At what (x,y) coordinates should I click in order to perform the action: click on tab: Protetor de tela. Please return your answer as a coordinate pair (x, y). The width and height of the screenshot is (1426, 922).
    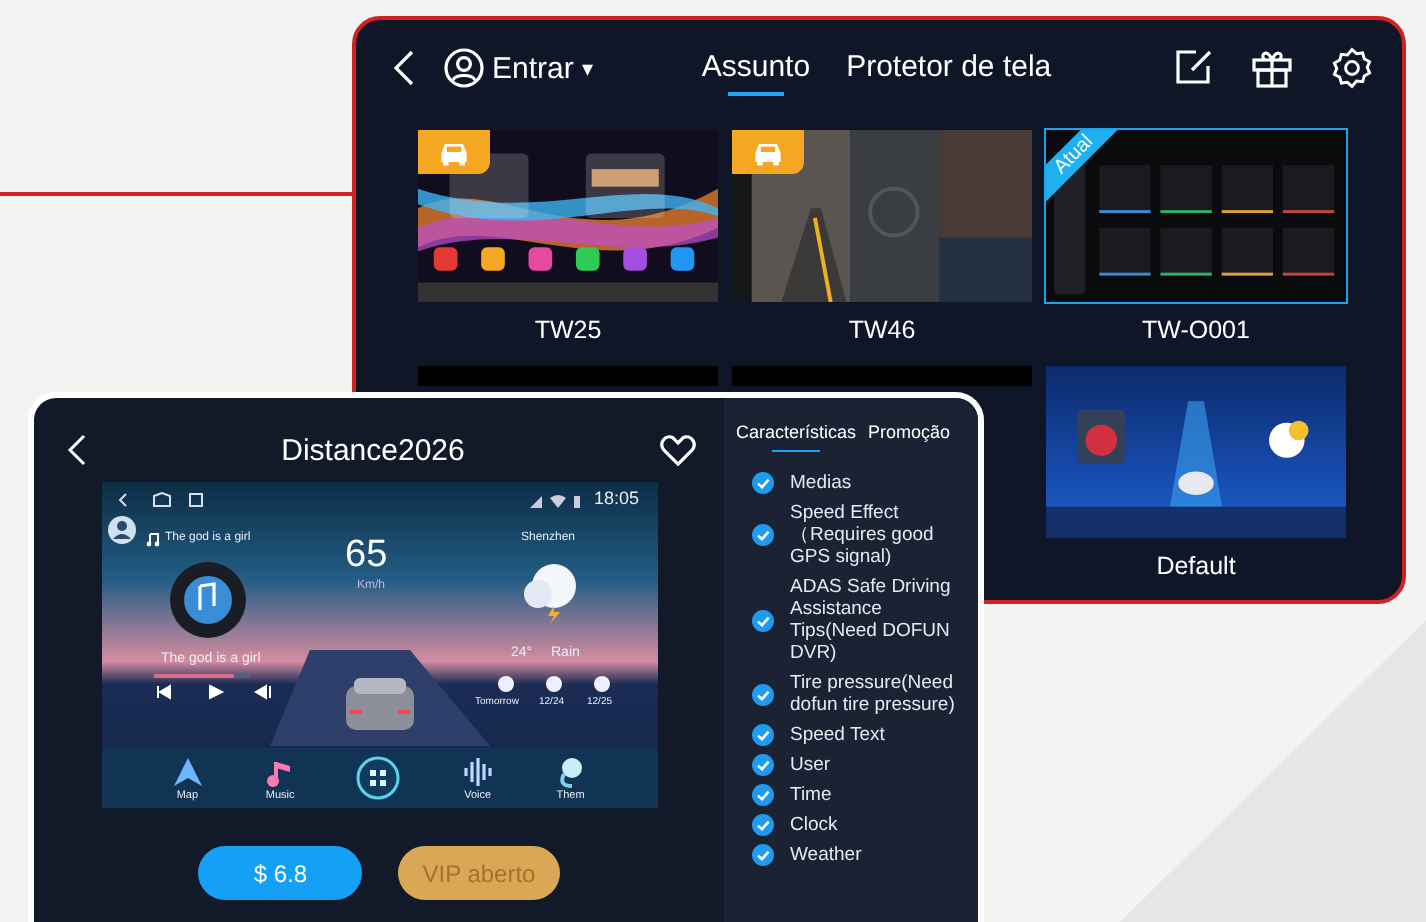
    Looking at the image, I should click on (949, 68).